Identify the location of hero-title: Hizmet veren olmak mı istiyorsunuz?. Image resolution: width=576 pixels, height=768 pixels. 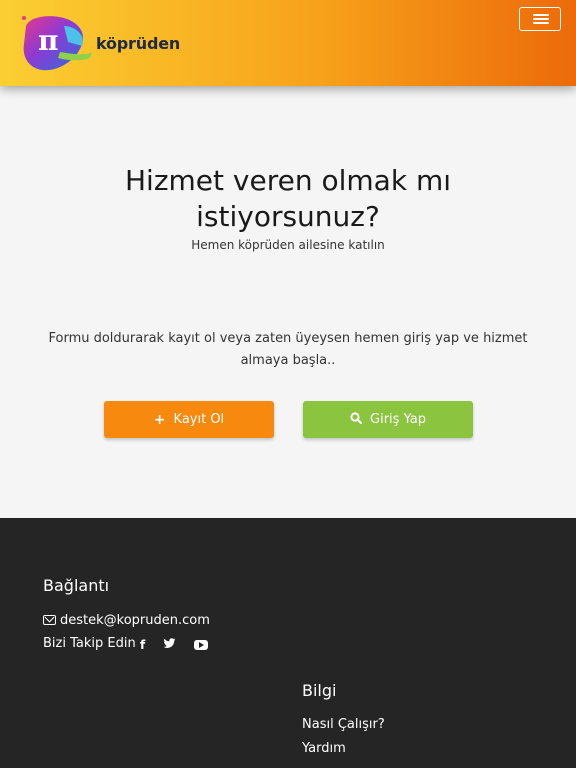
(288, 198).